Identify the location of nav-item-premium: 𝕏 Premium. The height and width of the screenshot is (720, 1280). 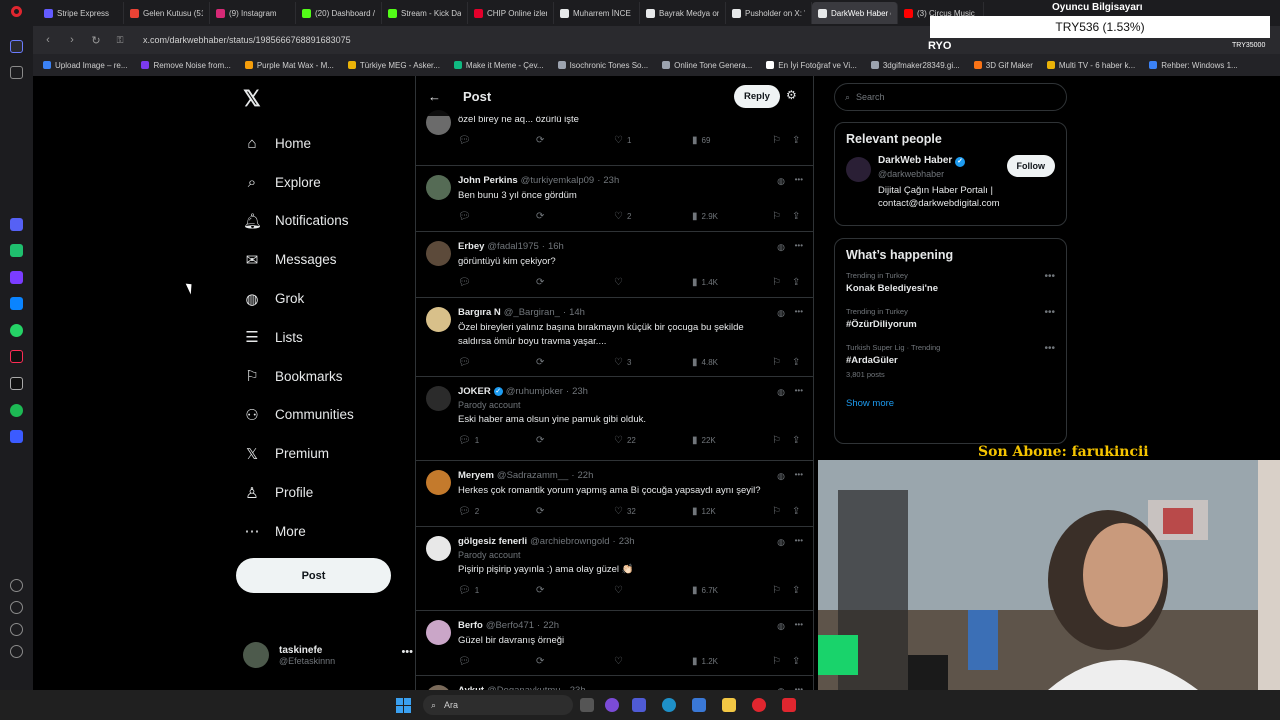
(298, 453).